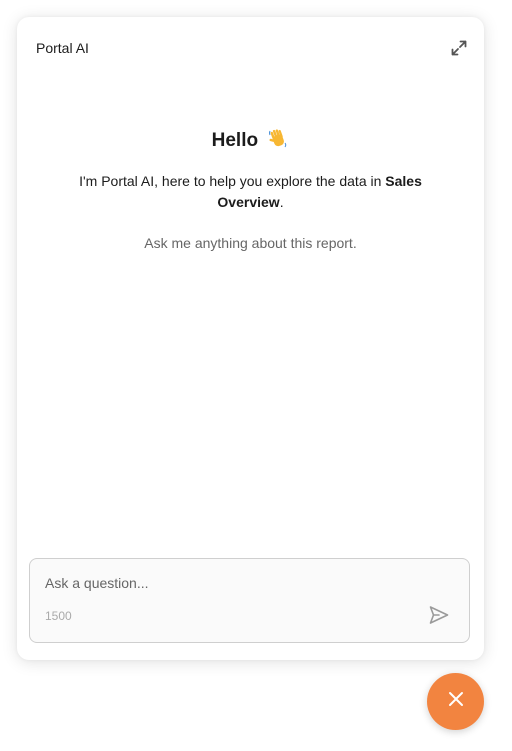  I want to click on waving-hand-icon, so click(278, 141).